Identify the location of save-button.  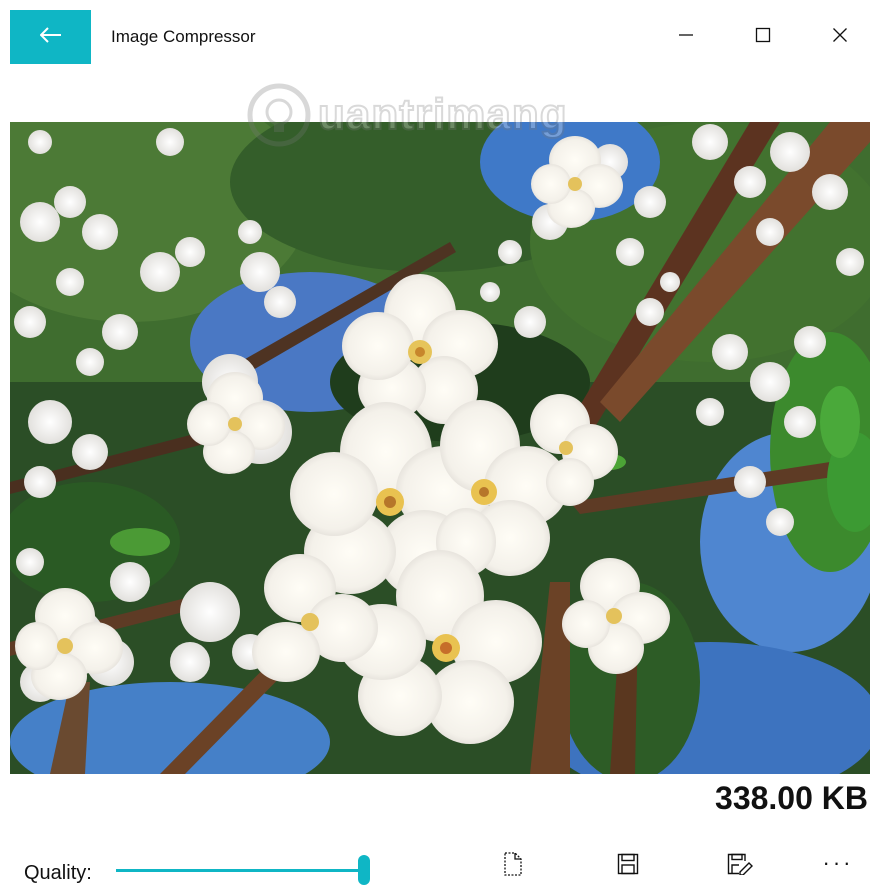
(628, 866).